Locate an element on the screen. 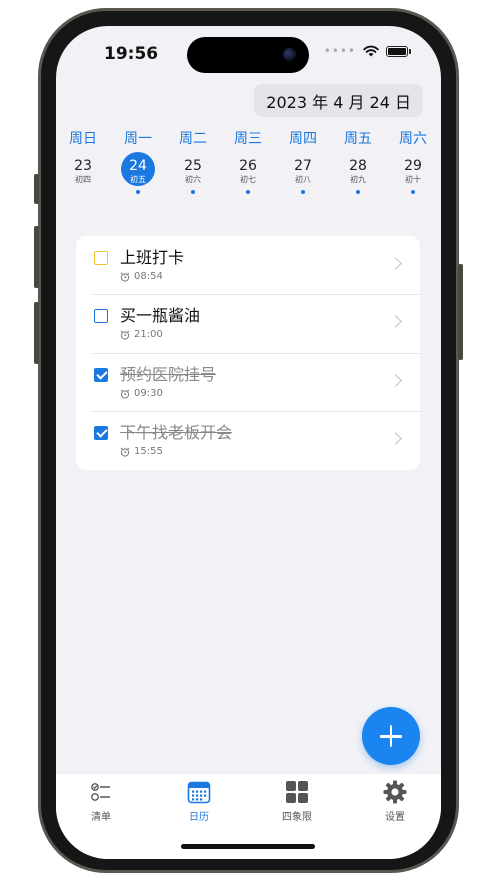  tab-settings: 设置 is located at coordinates (395, 801).